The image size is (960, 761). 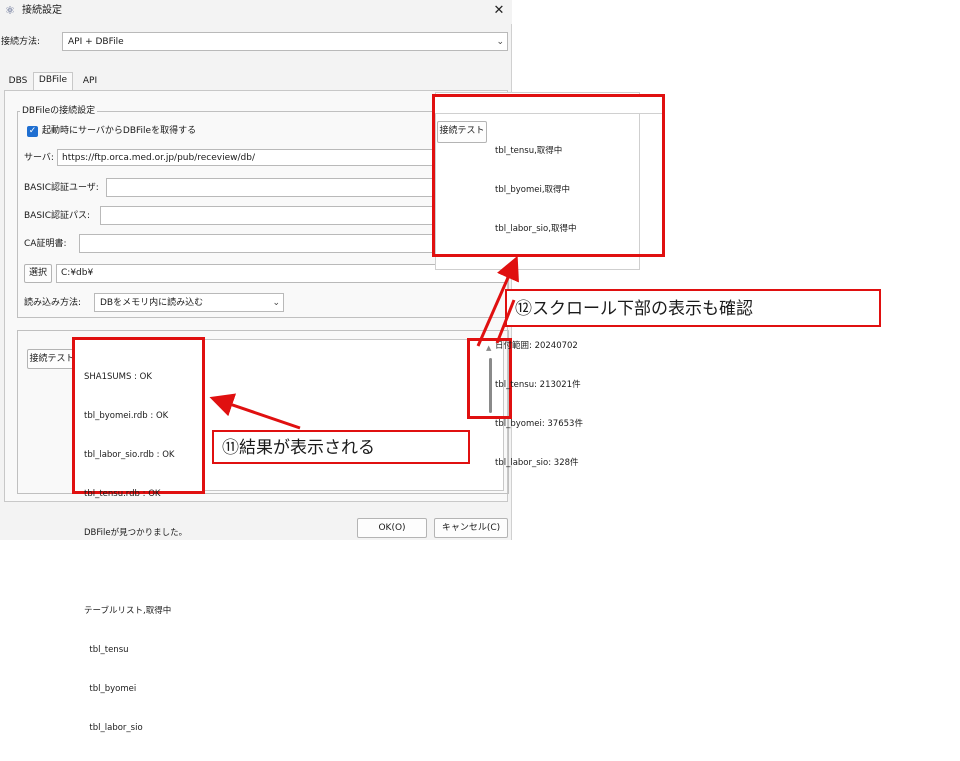 What do you see at coordinates (113, 728) in the screenshot?
I see `result-line: tbl_labor_sio` at bounding box center [113, 728].